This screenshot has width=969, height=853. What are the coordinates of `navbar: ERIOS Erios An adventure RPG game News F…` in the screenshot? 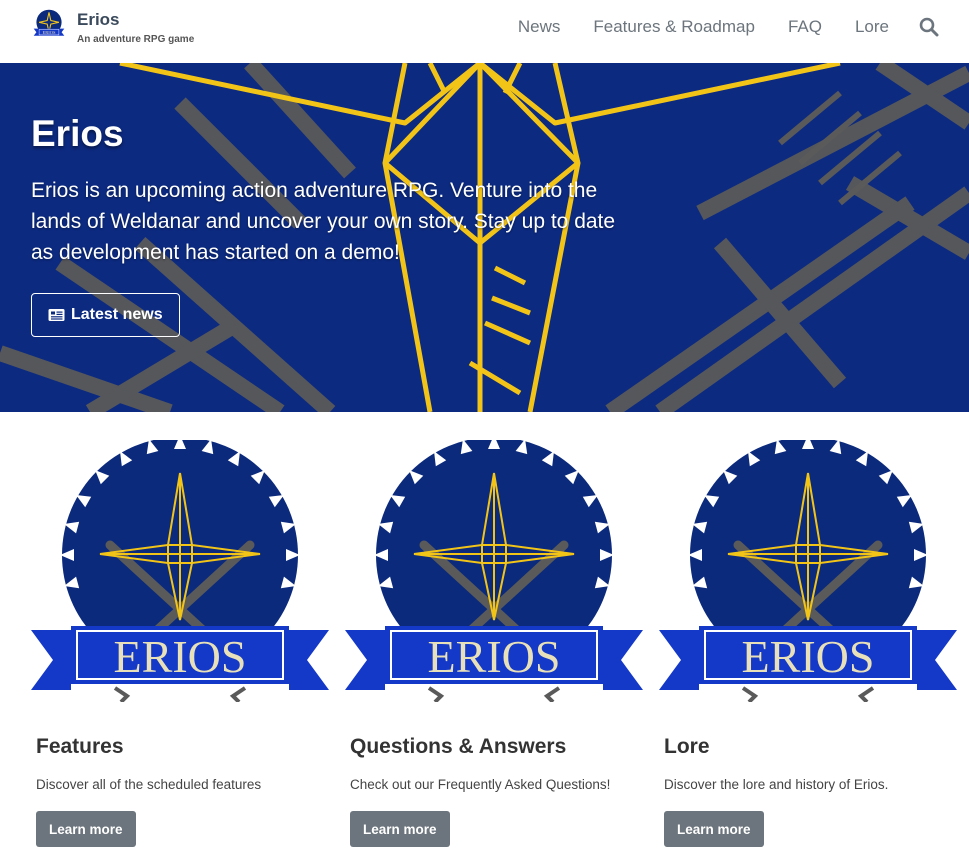 It's located at (484, 31).